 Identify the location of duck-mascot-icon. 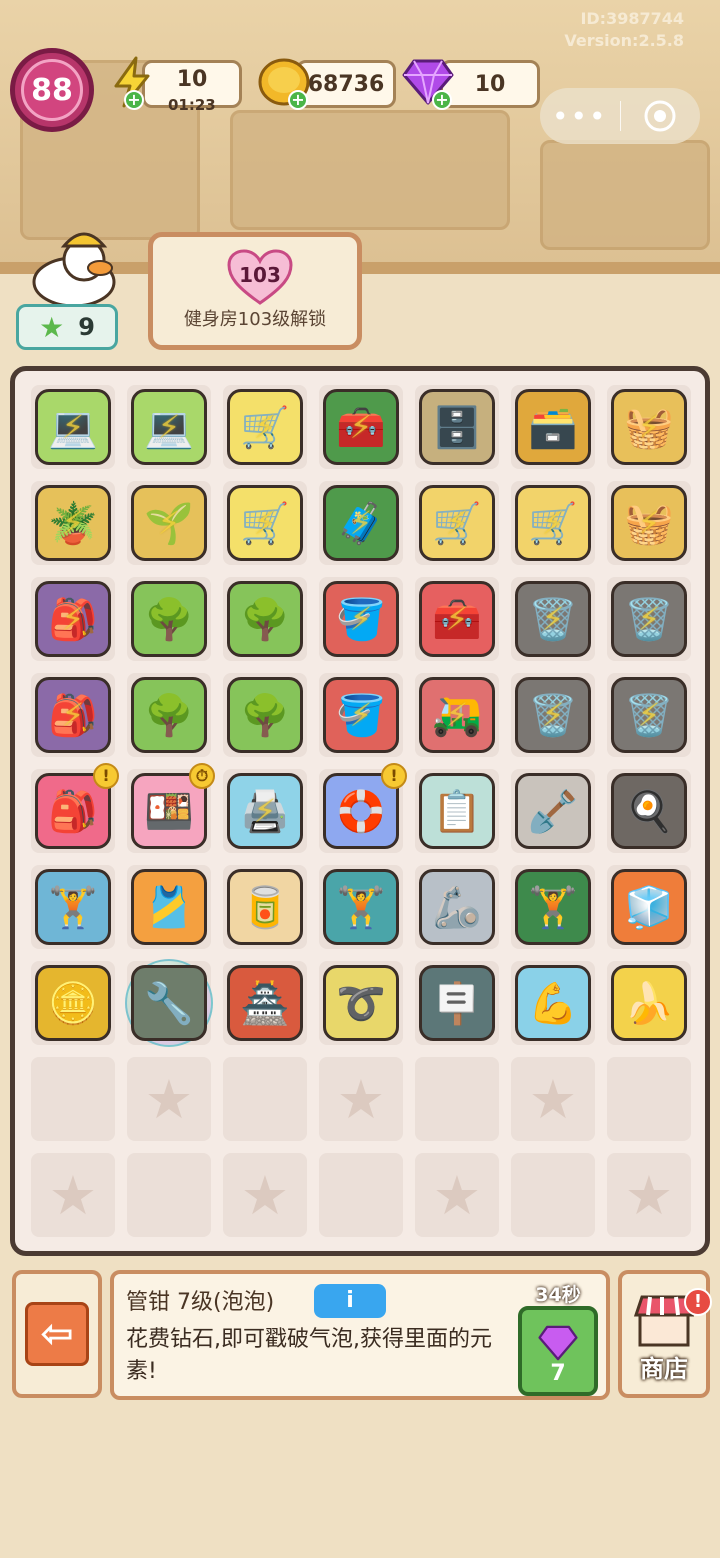
(74, 267).